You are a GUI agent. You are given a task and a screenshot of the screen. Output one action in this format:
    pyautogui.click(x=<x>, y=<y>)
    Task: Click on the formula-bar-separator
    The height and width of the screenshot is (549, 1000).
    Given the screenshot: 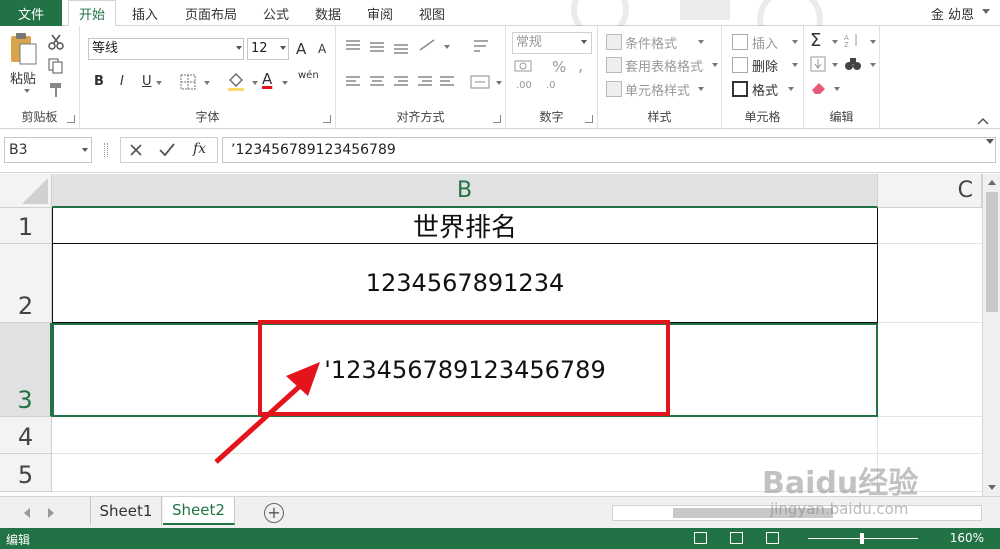 What is the action you would take?
    pyautogui.click(x=106, y=150)
    